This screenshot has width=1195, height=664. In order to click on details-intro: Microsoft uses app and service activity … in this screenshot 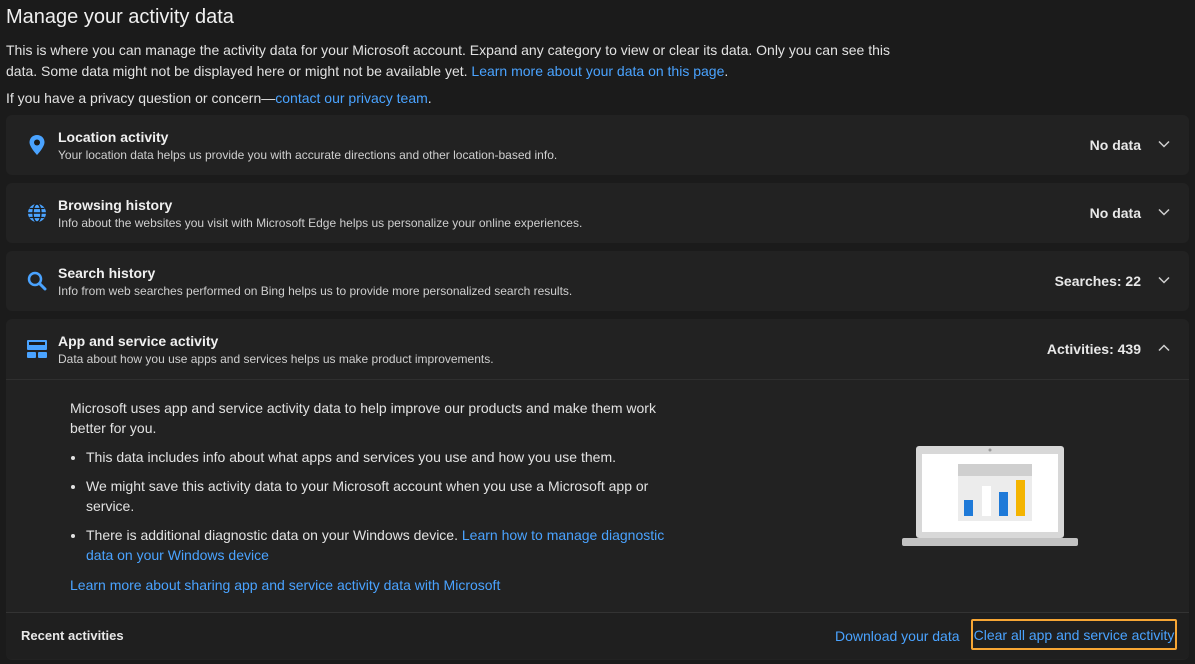, I will do `click(363, 418)`.